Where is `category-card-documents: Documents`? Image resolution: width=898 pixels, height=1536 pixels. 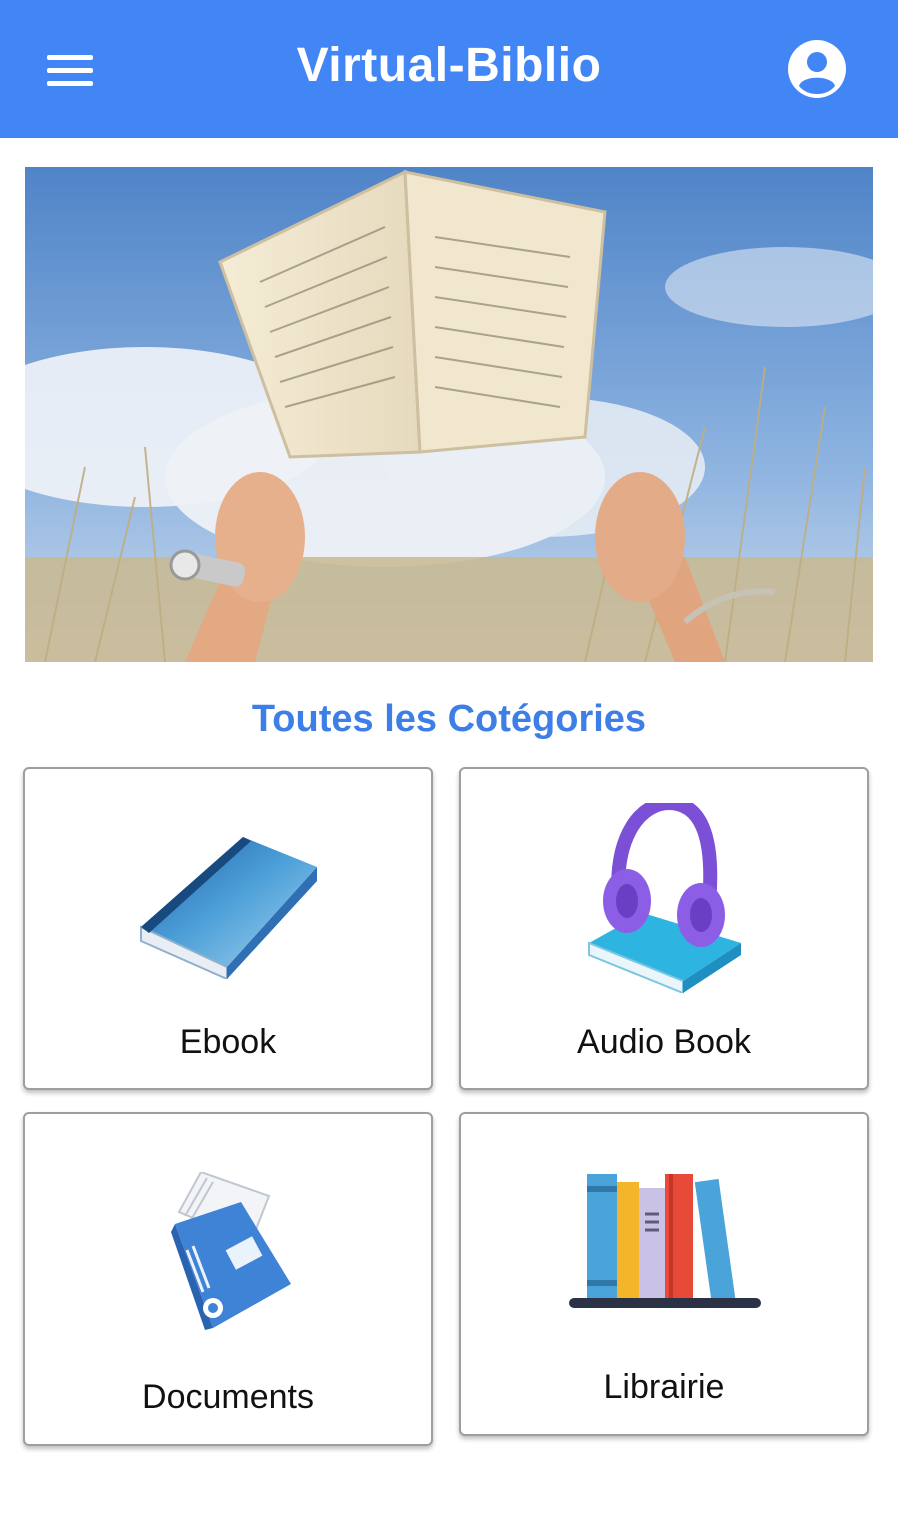 category-card-documents: Documents is located at coordinates (228, 1279).